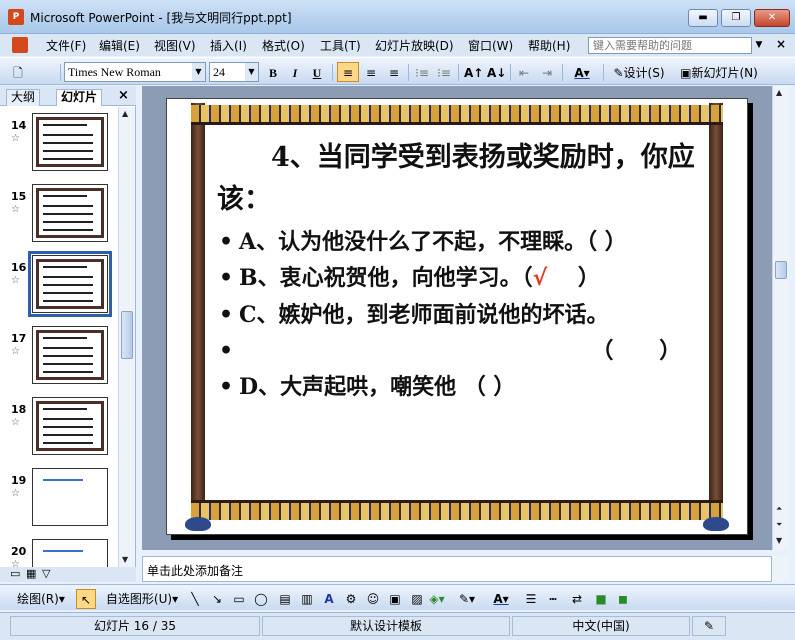  I want to click on document-icon, so click(20, 45).